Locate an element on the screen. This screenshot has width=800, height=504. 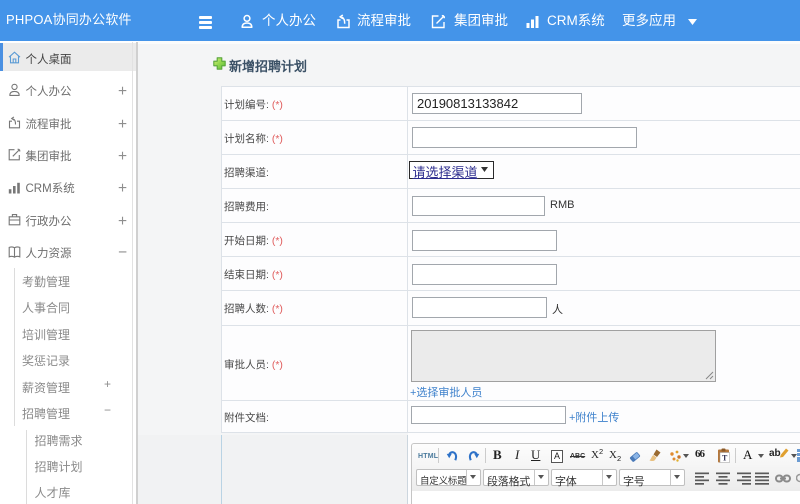
svg-text: T is located at coordinates (725, 458).